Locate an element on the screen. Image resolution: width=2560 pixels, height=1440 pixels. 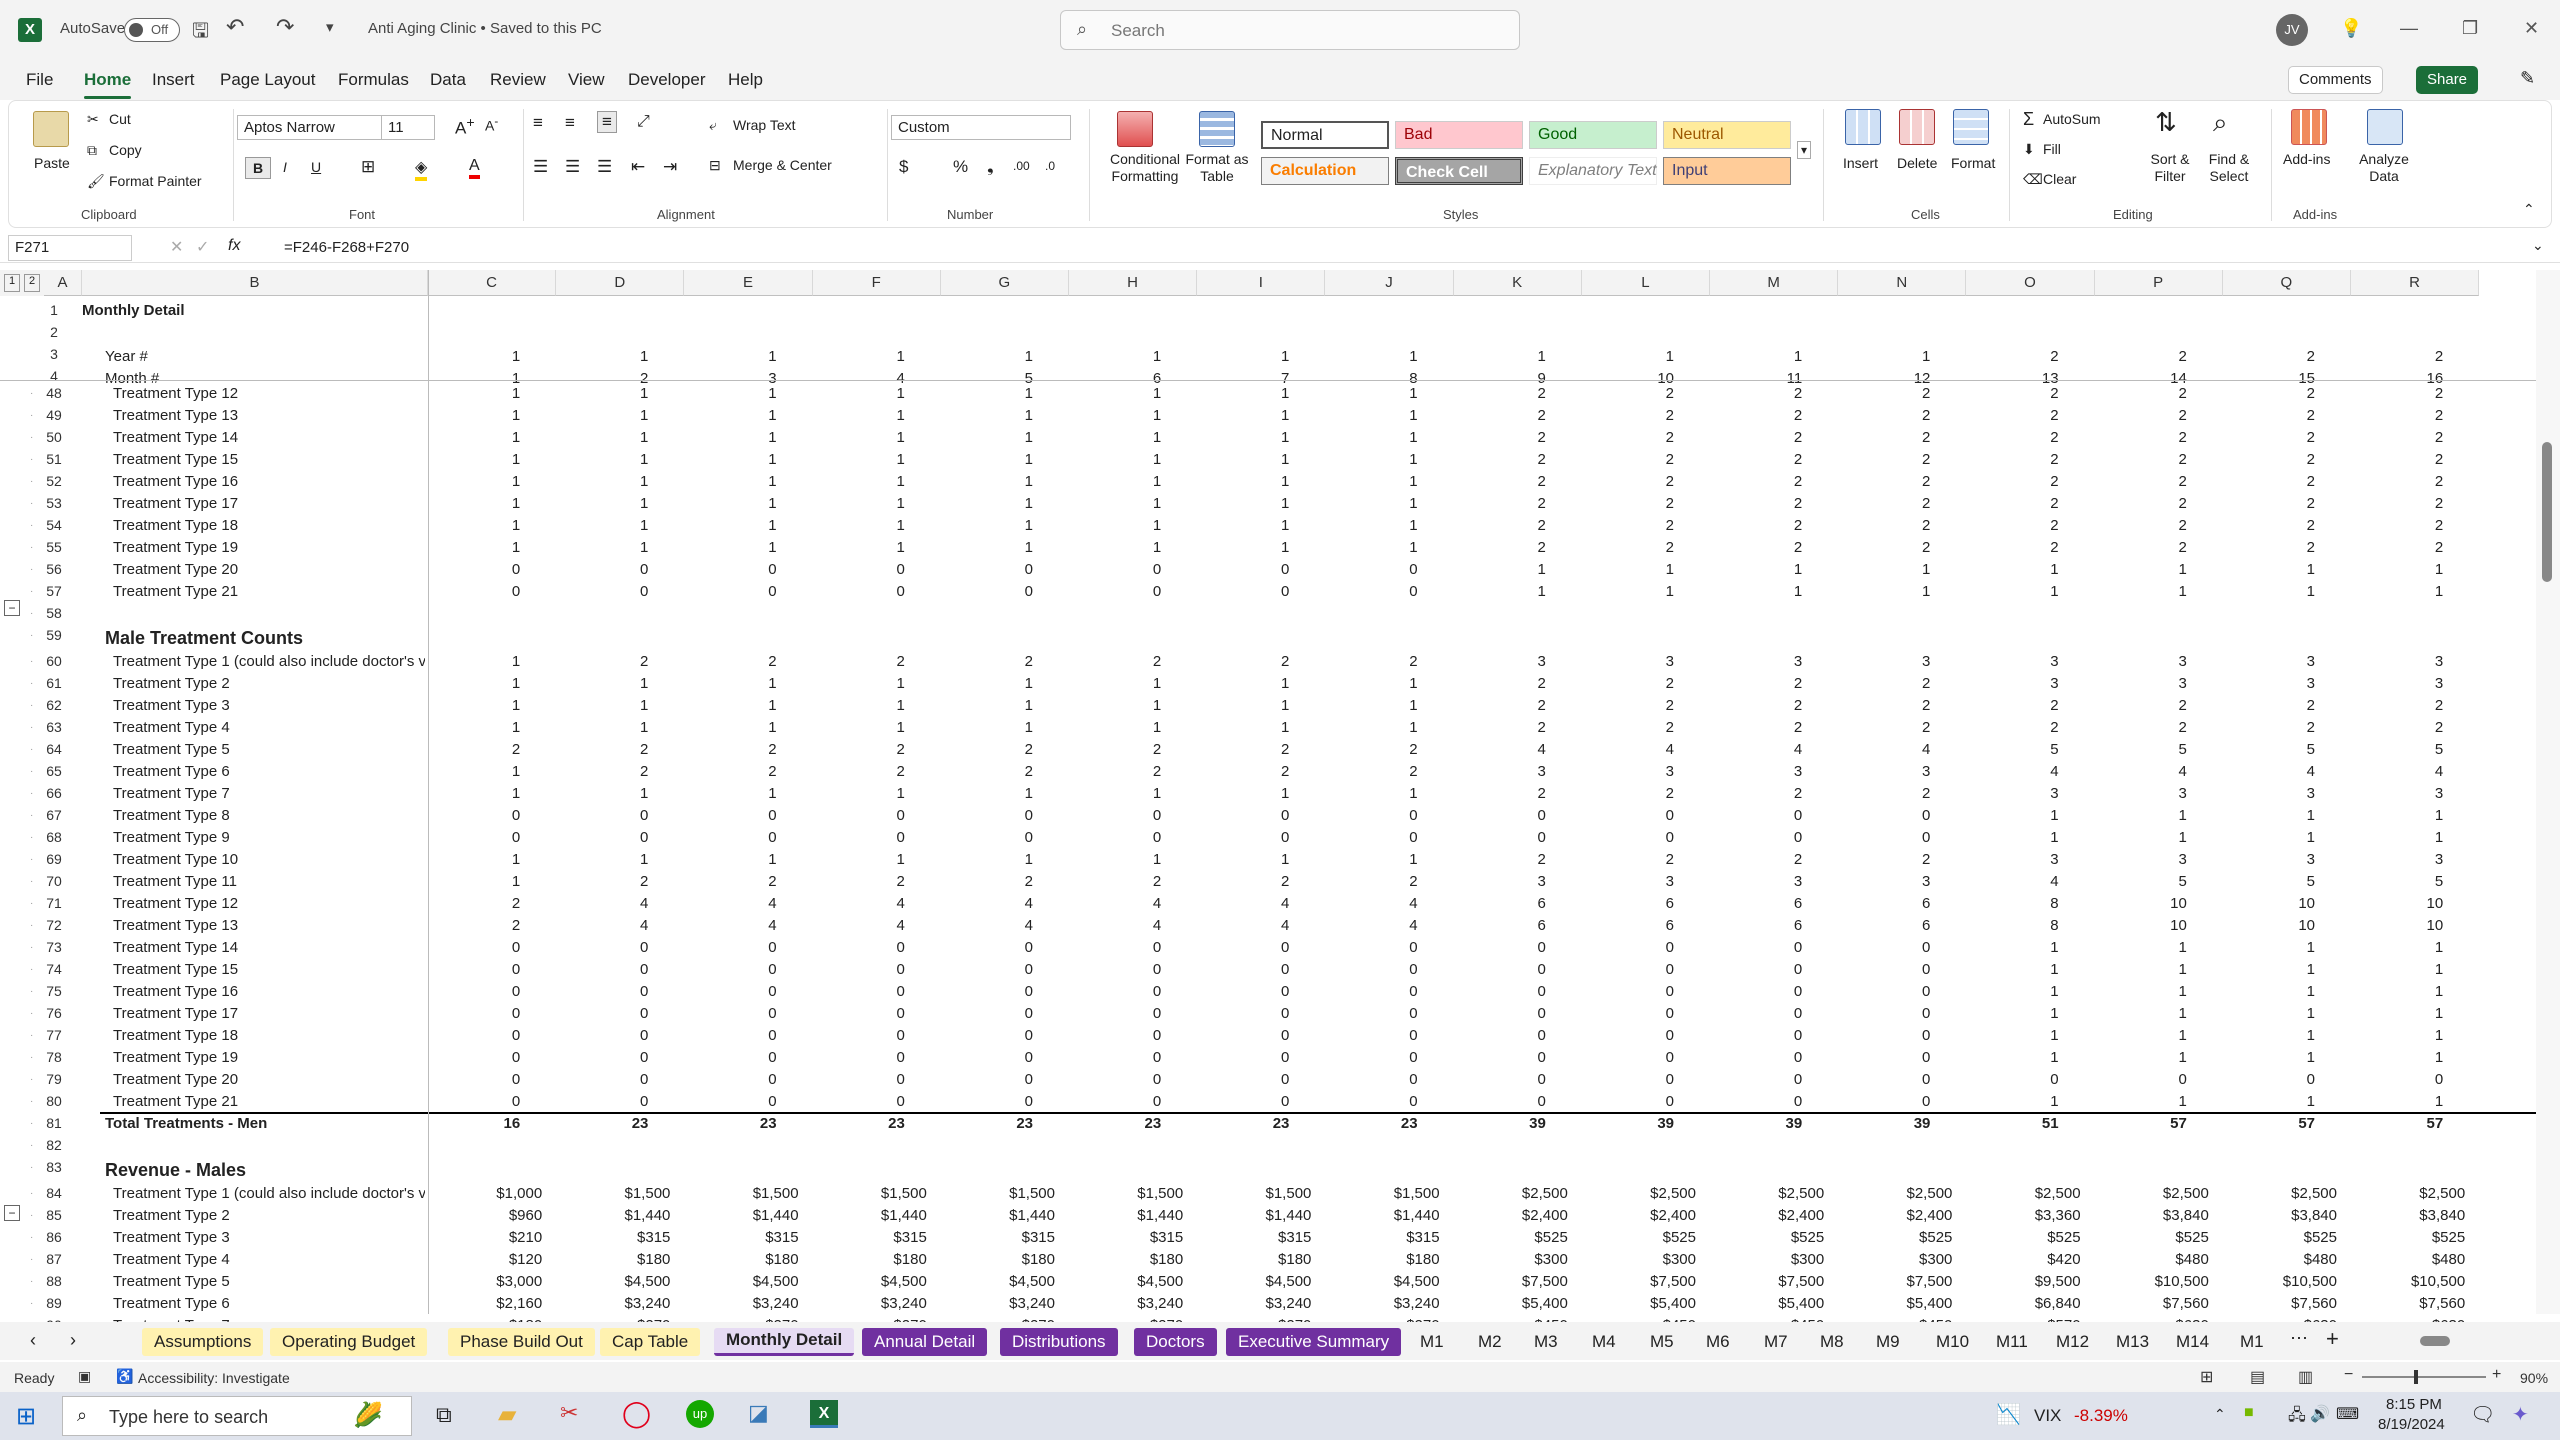
align-top-icon: ≡ is located at coordinates (538, 123).